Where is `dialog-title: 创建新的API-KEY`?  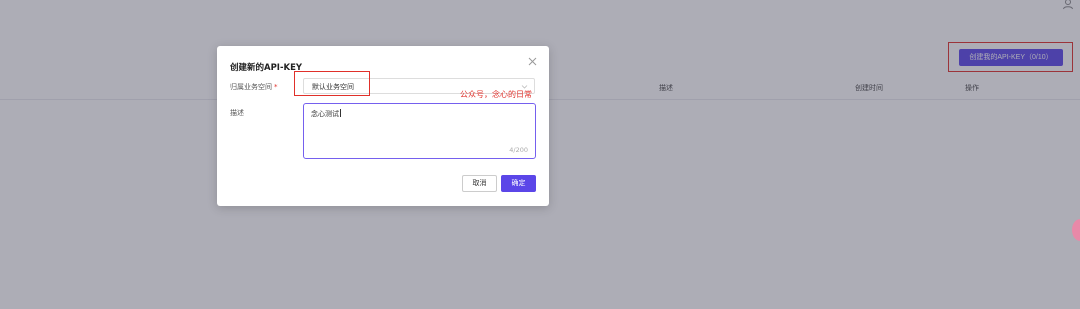 dialog-title: 创建新的API-KEY is located at coordinates (266, 68).